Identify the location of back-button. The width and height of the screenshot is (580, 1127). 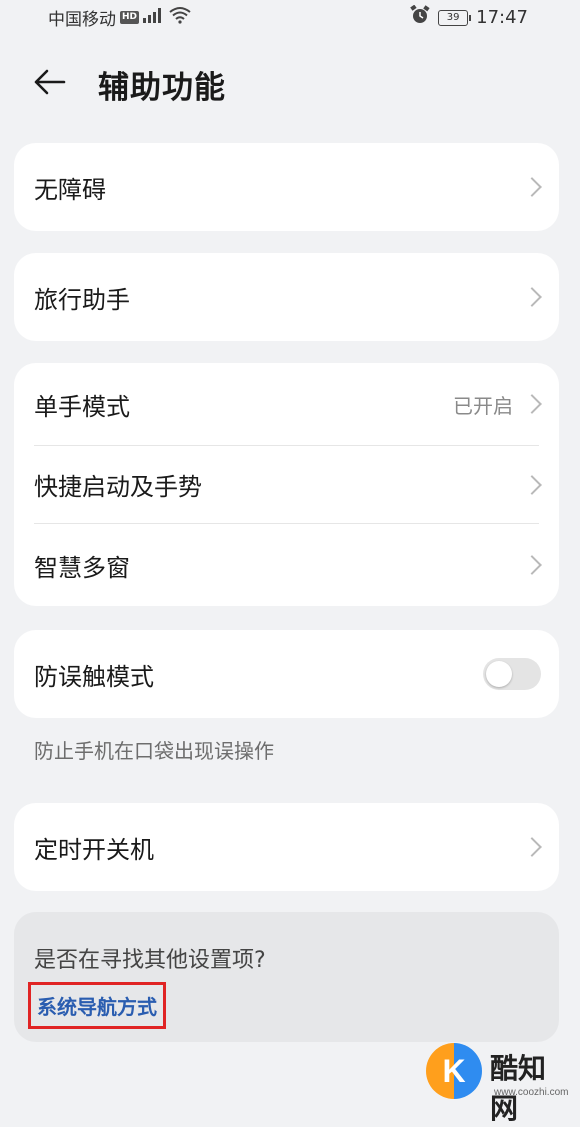
(52, 82).